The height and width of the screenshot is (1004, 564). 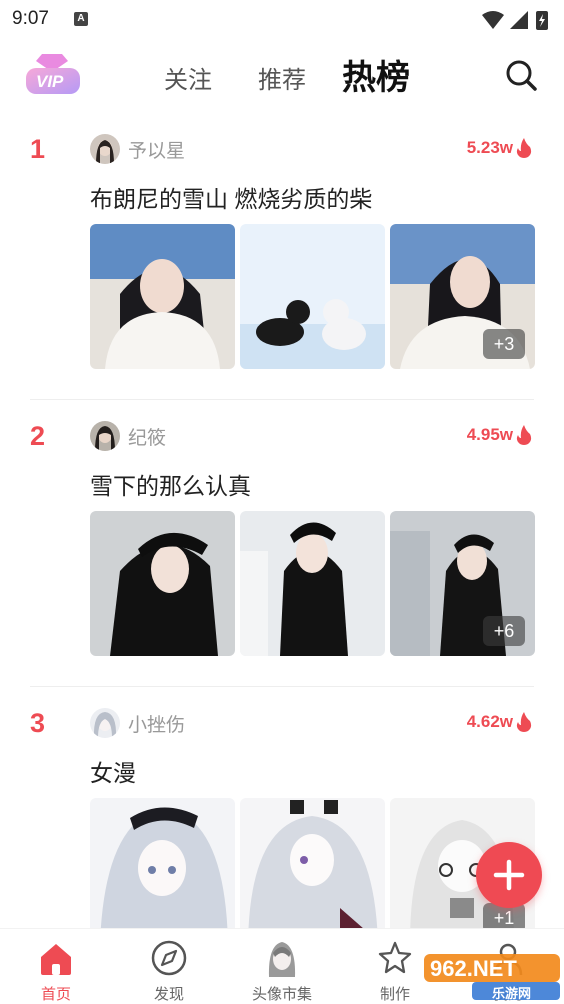 I want to click on create-post-button, so click(x=509, y=875).